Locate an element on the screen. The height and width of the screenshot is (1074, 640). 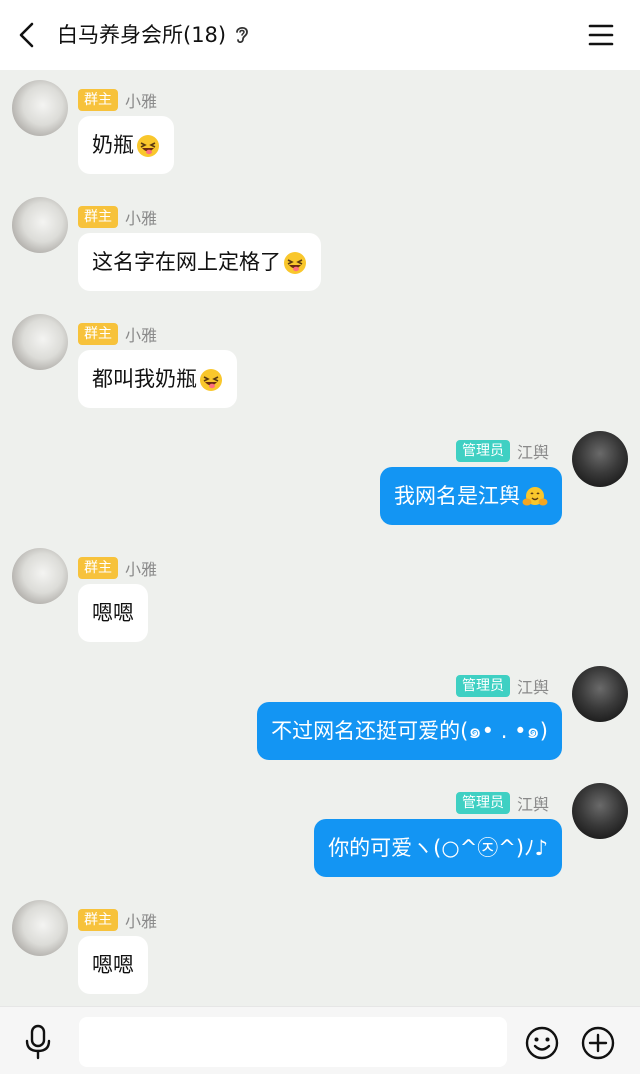
menu-icon is located at coordinates (601, 35).